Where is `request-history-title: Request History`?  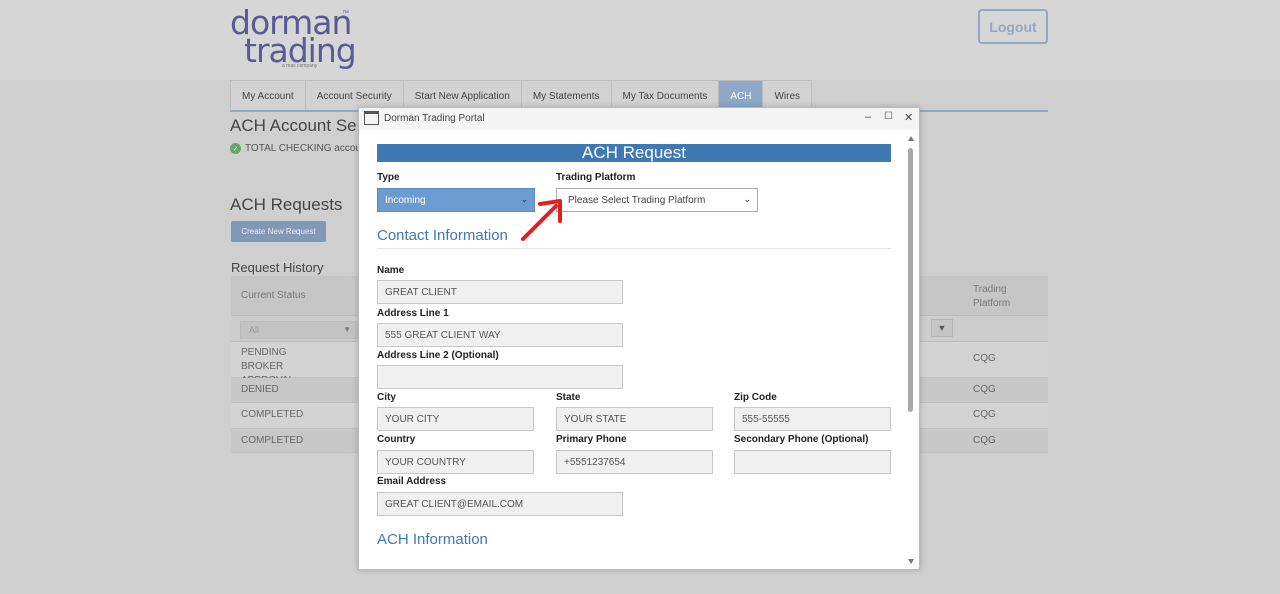 request-history-title: Request History is located at coordinates (277, 267).